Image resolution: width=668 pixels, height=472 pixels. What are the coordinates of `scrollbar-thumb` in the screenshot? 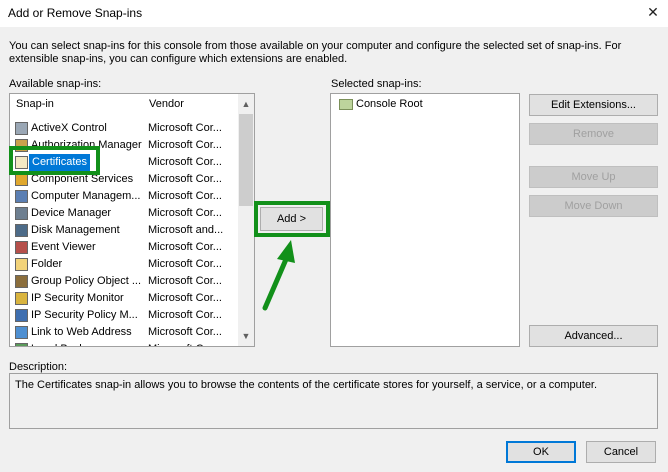 It's located at (246, 160).